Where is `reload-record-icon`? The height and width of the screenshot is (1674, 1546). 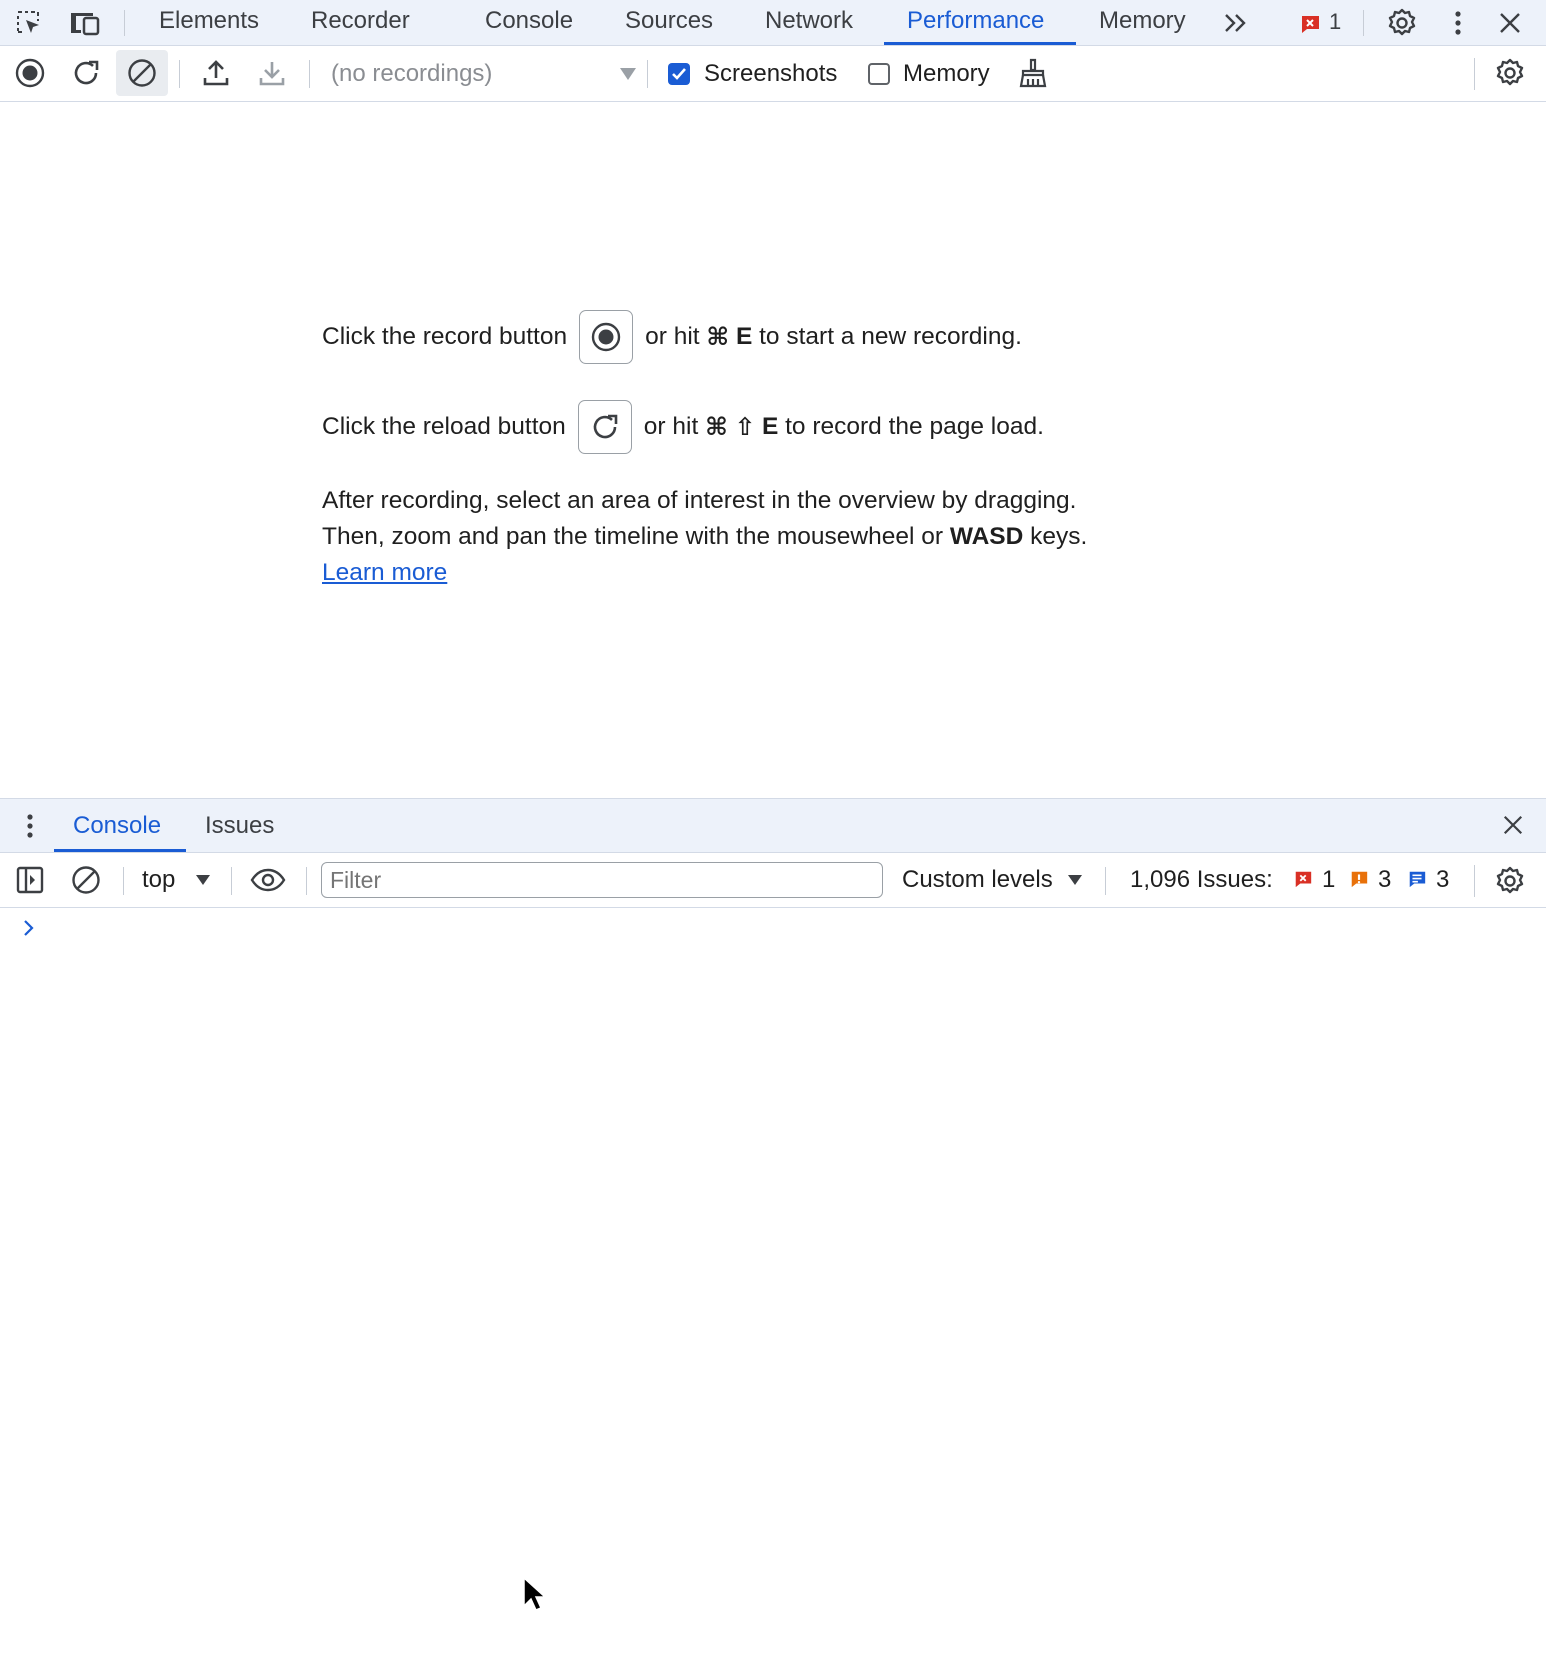 reload-record-icon is located at coordinates (86, 73).